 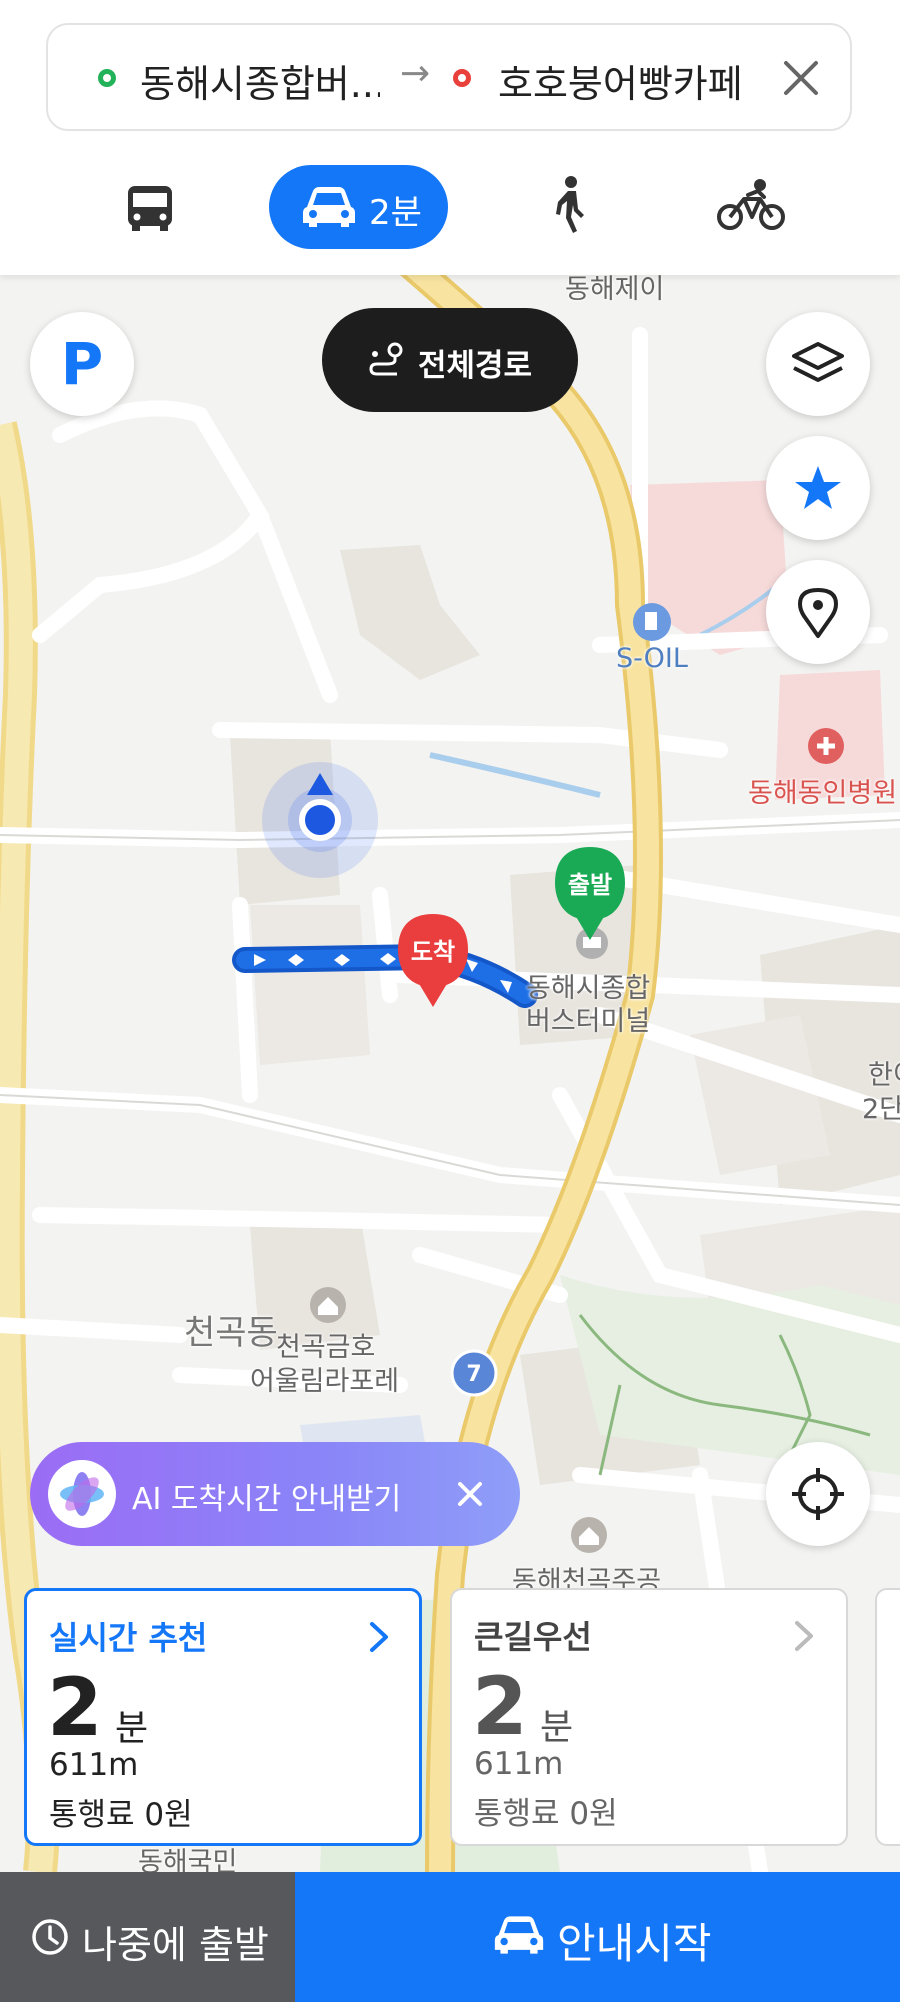 What do you see at coordinates (470, 1494) in the screenshot?
I see `ai-banner-close-icon` at bounding box center [470, 1494].